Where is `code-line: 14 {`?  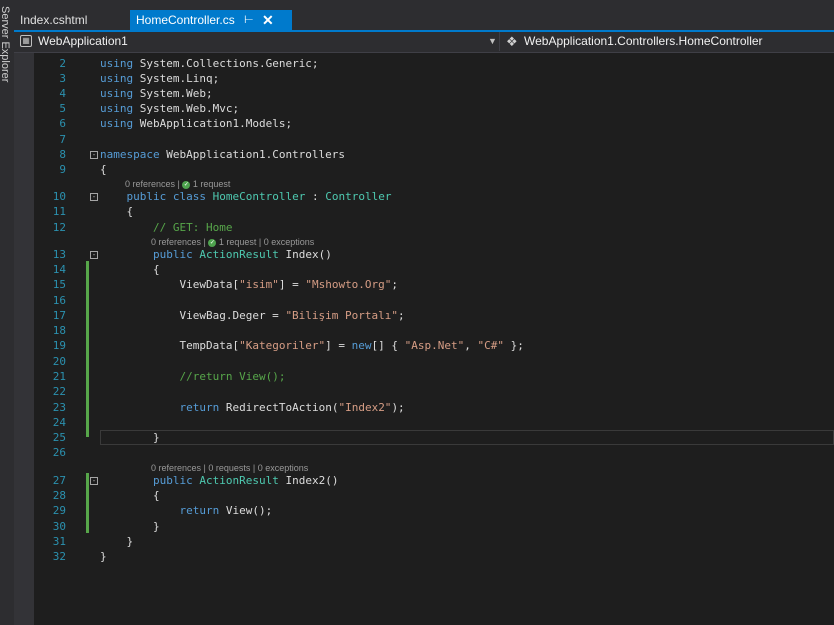 code-line: 14 { is located at coordinates (424, 270).